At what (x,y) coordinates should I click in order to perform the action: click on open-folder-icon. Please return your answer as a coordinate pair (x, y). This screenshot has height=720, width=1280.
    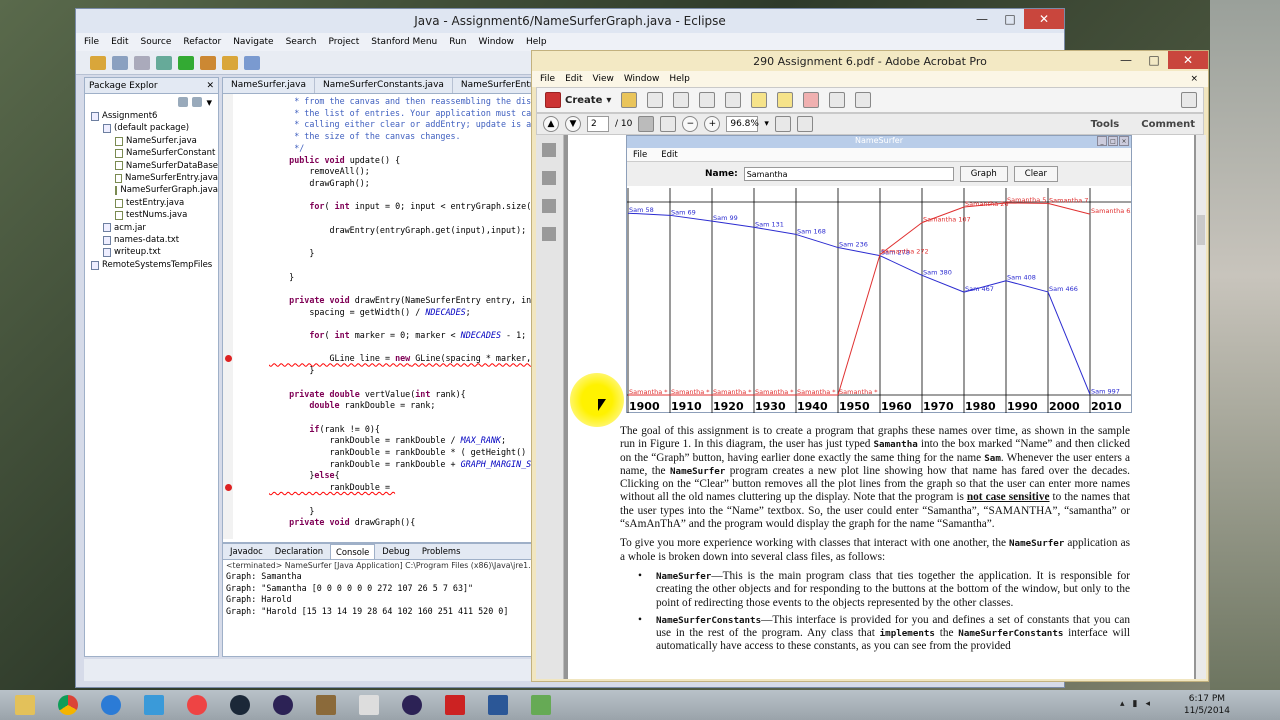
    Looking at the image, I should click on (629, 100).